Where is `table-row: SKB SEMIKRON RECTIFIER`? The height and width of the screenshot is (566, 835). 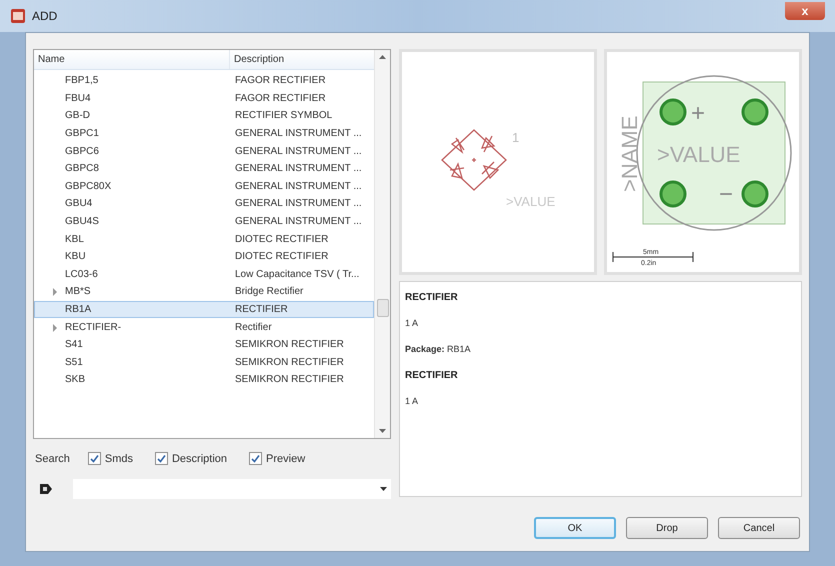
table-row: SKB SEMIKRON RECTIFIER is located at coordinates (204, 380).